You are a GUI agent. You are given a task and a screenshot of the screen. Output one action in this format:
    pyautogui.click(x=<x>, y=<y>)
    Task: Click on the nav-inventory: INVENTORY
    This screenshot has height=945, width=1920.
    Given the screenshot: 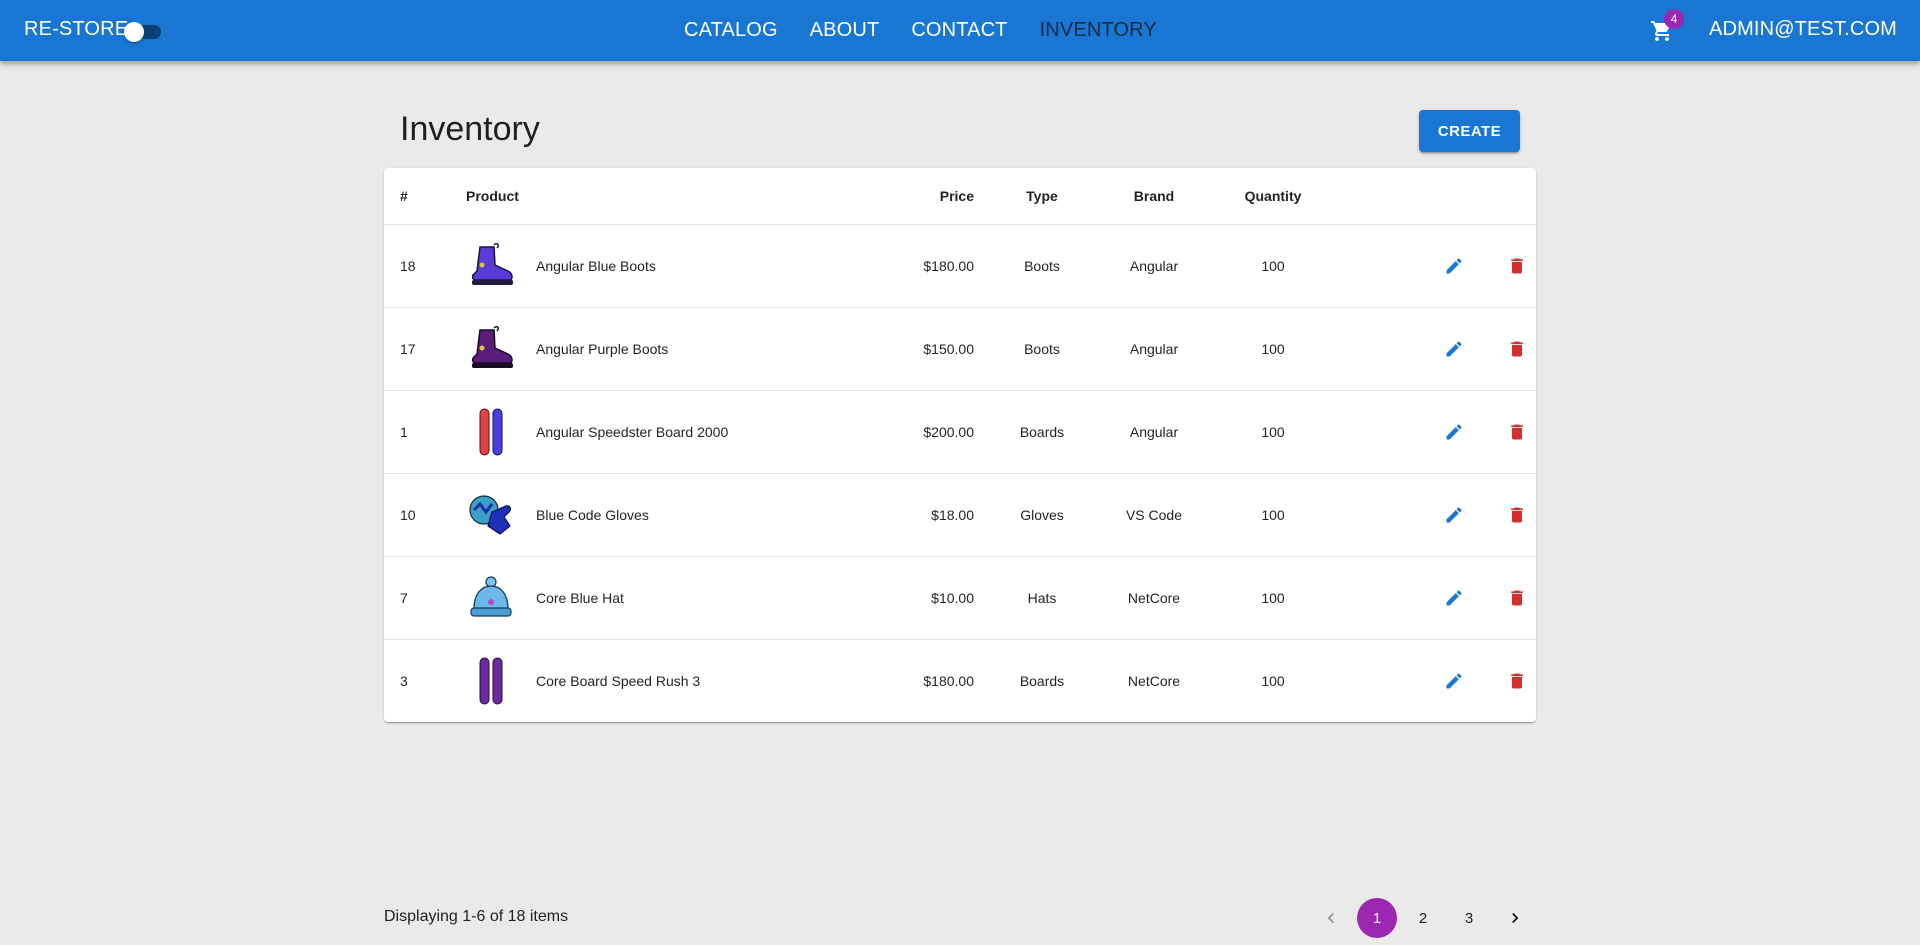 What is the action you would take?
    pyautogui.click(x=1098, y=30)
    